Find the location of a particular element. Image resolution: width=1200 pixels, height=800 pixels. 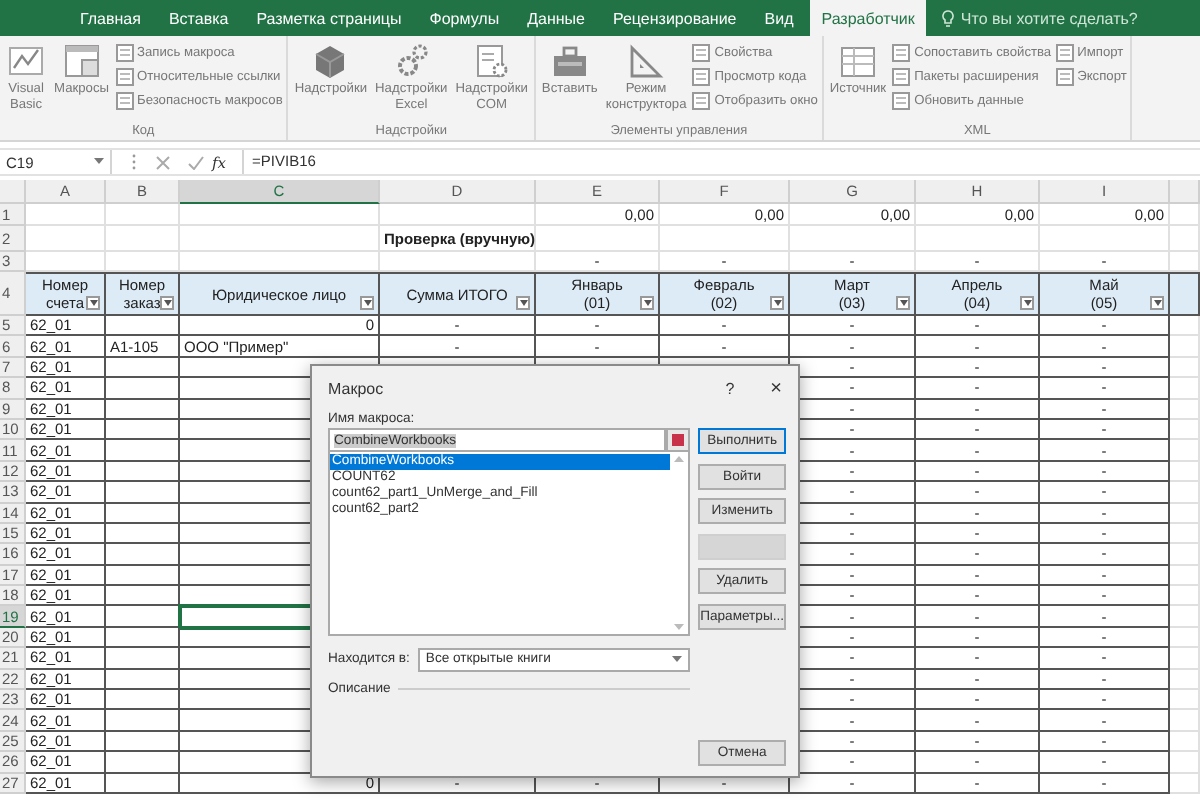

triangle-ruler-icon is located at coordinates (646, 61).